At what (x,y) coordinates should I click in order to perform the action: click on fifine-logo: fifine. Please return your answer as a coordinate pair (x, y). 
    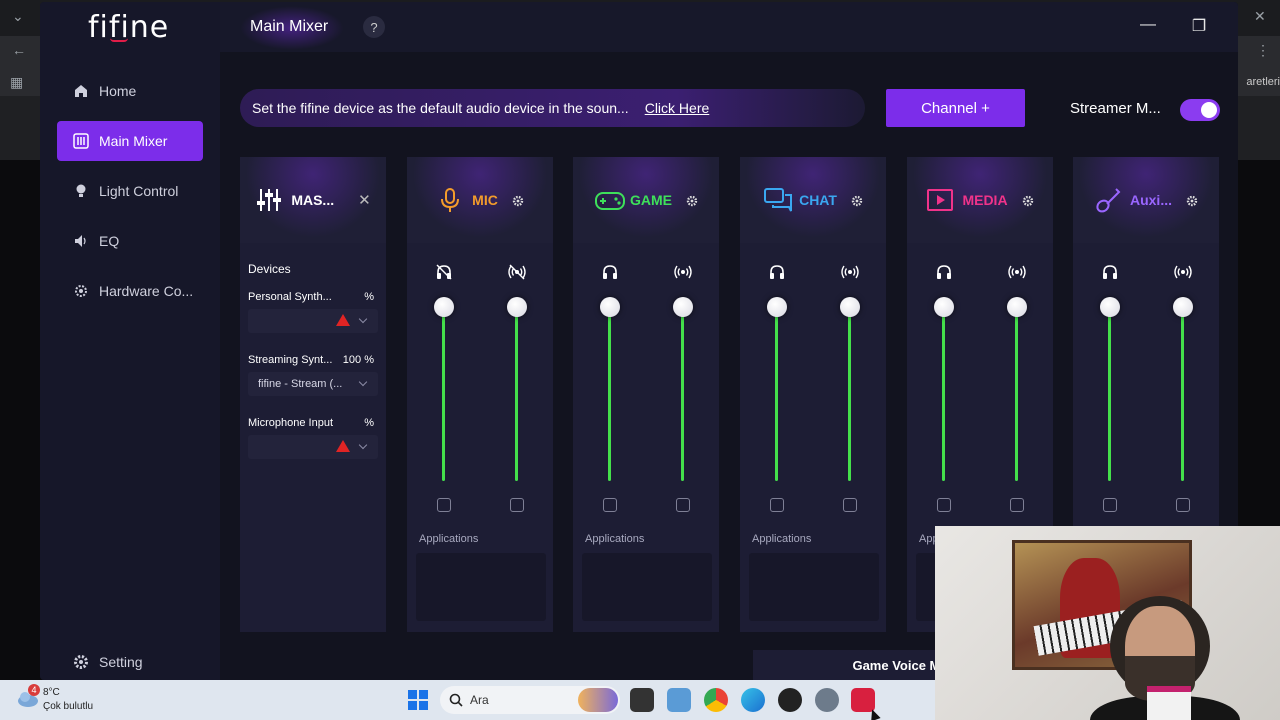
    Looking at the image, I should click on (129, 27).